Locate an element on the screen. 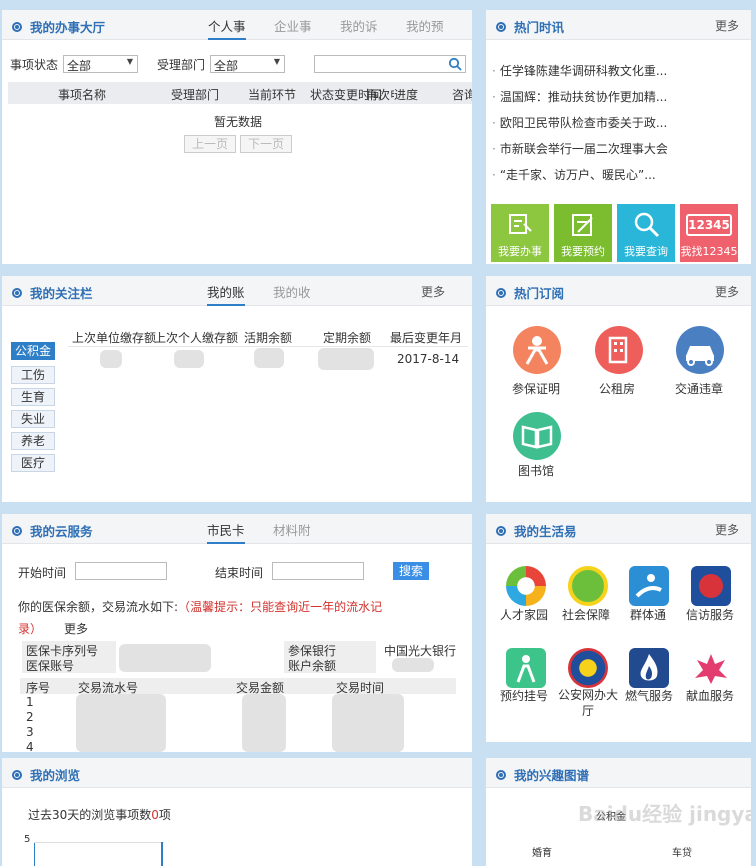 The width and height of the screenshot is (756, 866). group-service-icon is located at coordinates (649, 586).